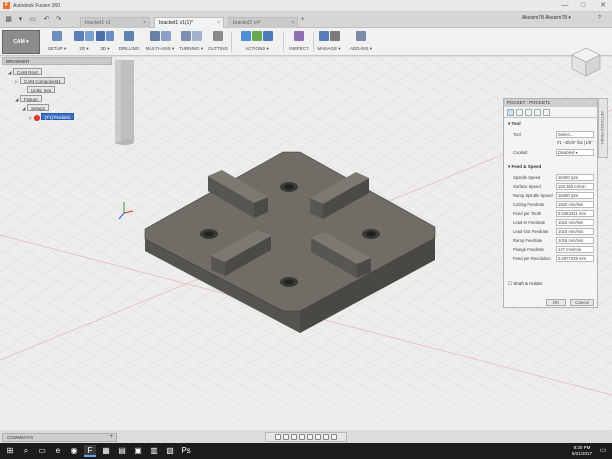 Image resolution: width=612 pixels, height=459 pixels. I want to click on ribbon-group-2: 3D ▾, so click(105, 42).